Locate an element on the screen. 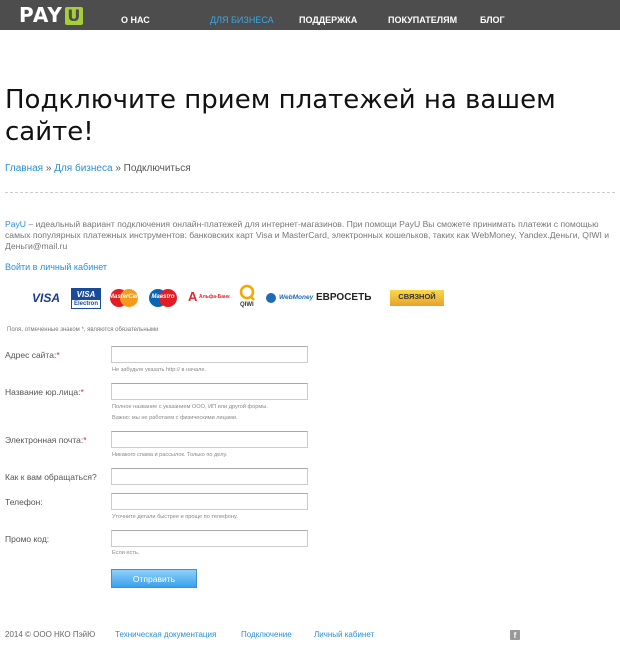  intro-brand: PayU is located at coordinates (16, 224).